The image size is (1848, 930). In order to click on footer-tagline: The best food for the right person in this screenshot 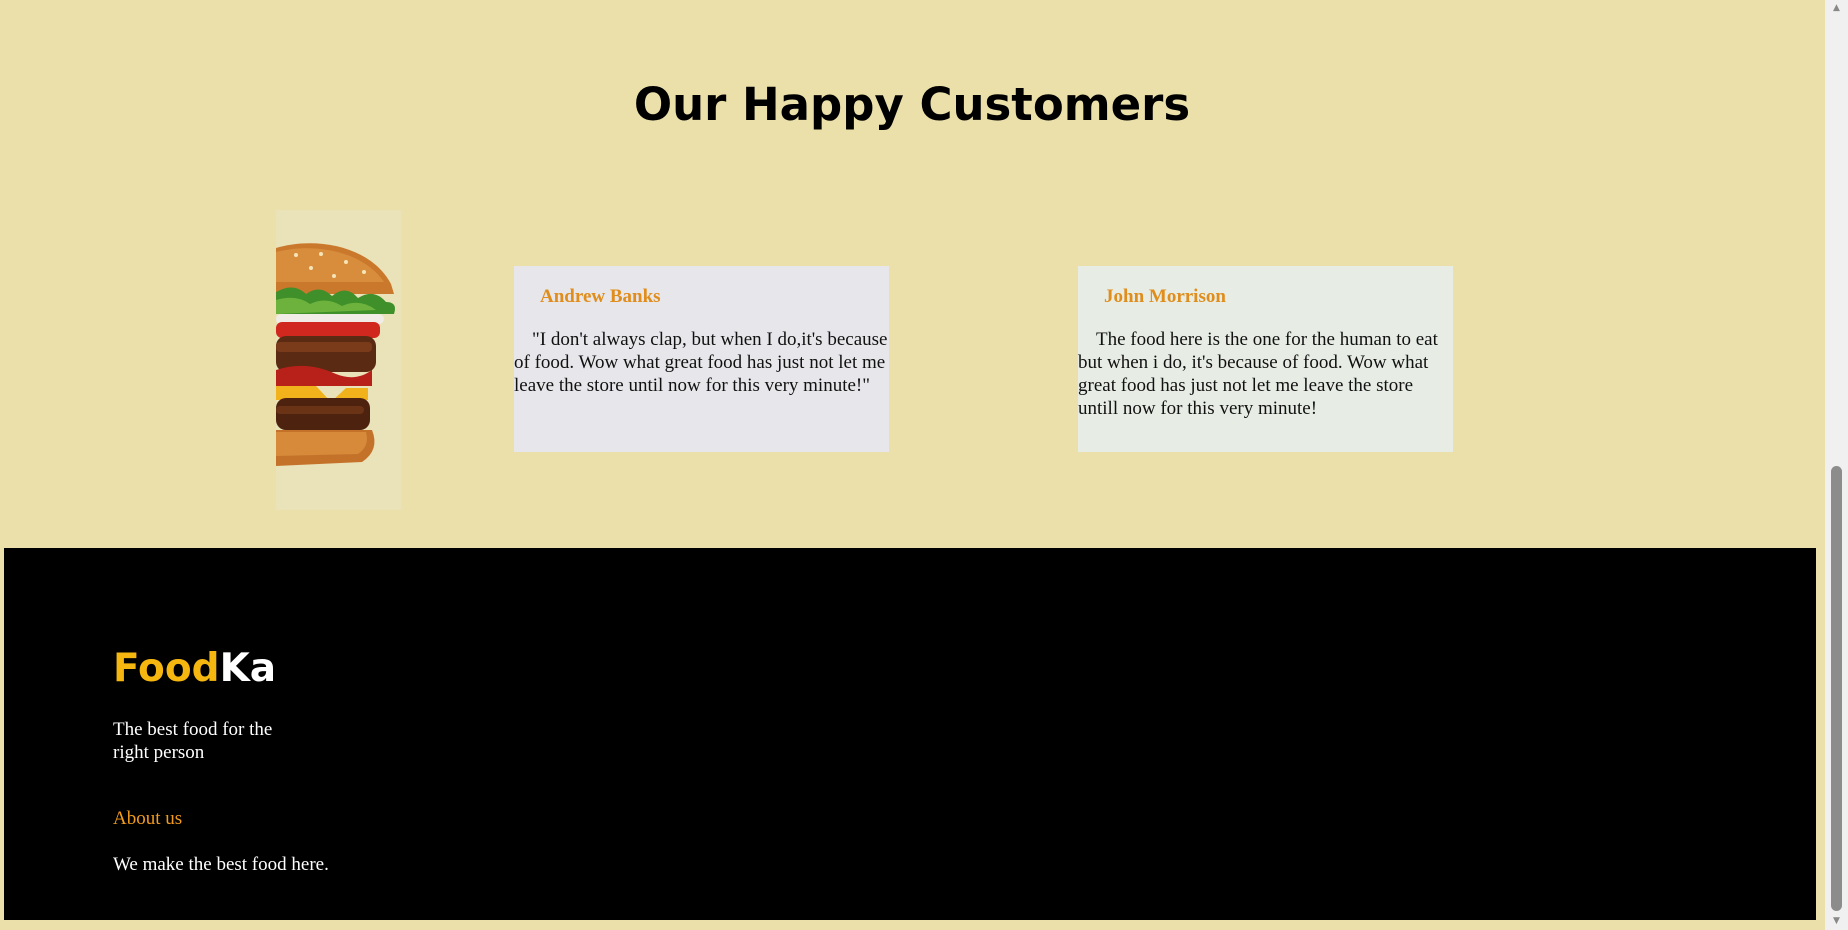, I will do `click(193, 741)`.